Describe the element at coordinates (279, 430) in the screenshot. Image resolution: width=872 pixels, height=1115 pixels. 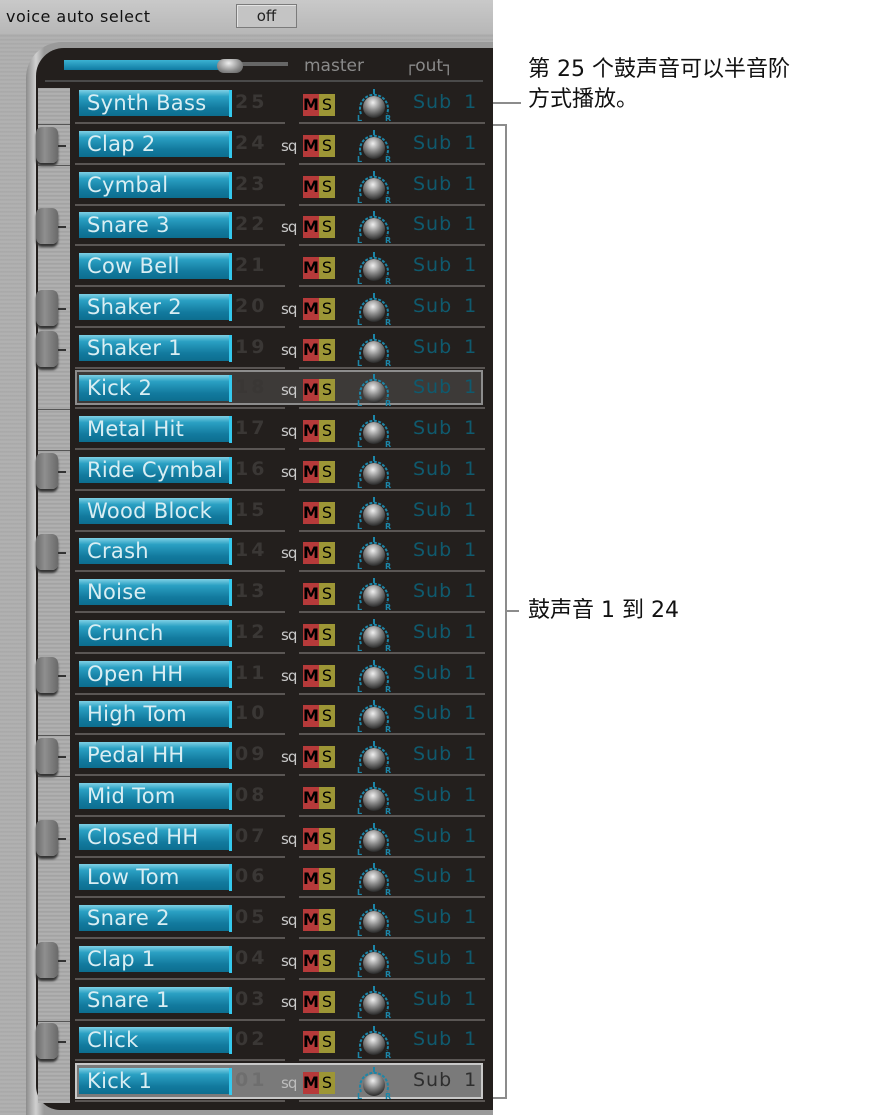
I see `voice-row: Metal Hit 17 sq M S L R Sub 1` at that location.